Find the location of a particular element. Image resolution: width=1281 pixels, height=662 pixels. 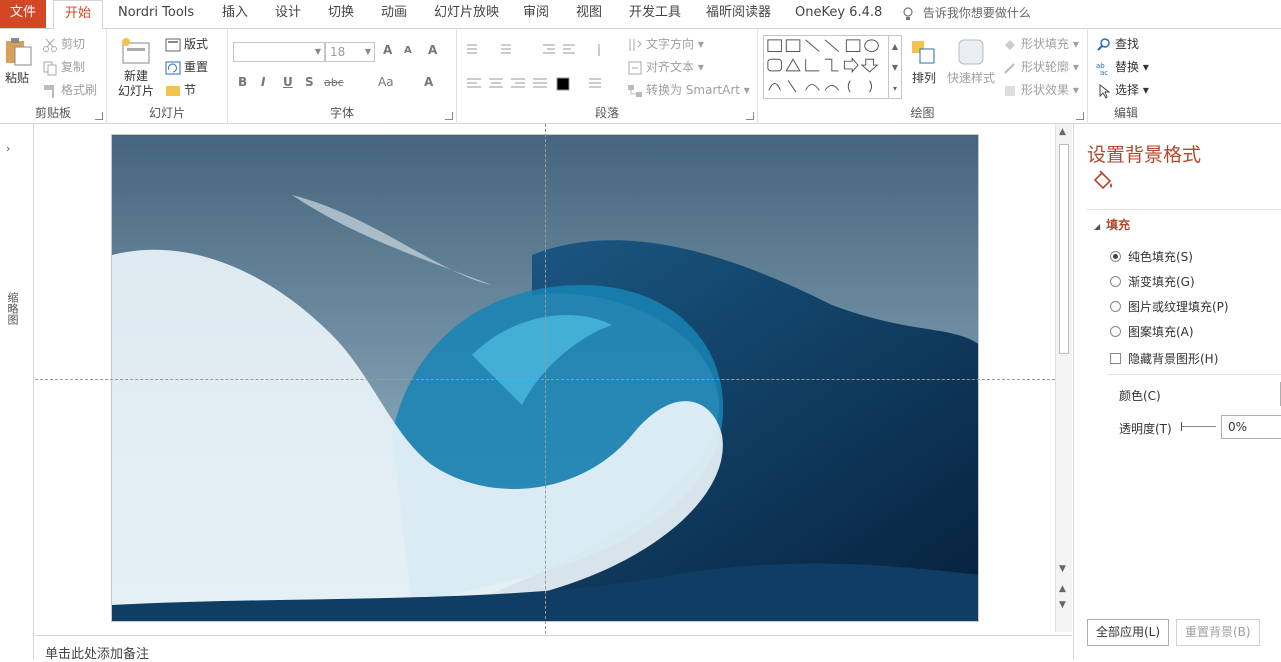

group-label: 绘图 is located at coordinates (922, 113).